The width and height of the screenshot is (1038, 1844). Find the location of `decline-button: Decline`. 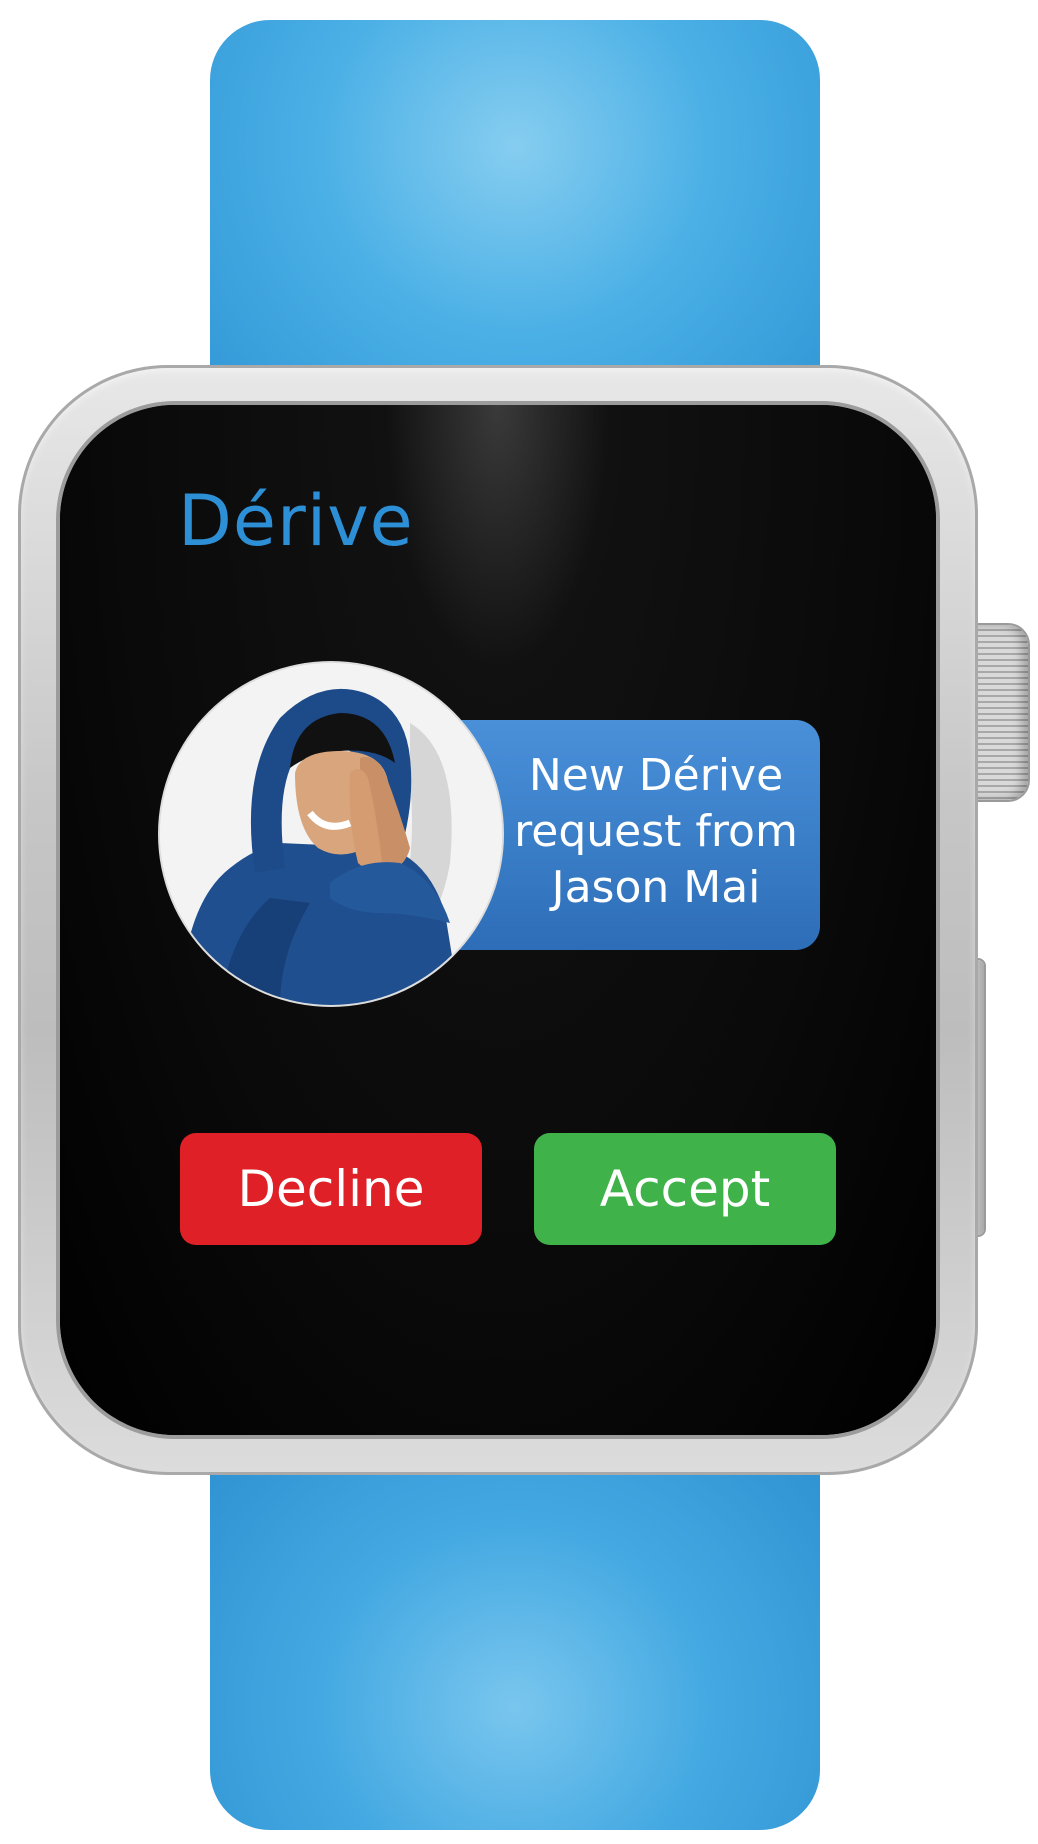

decline-button: Decline is located at coordinates (331, 1189).